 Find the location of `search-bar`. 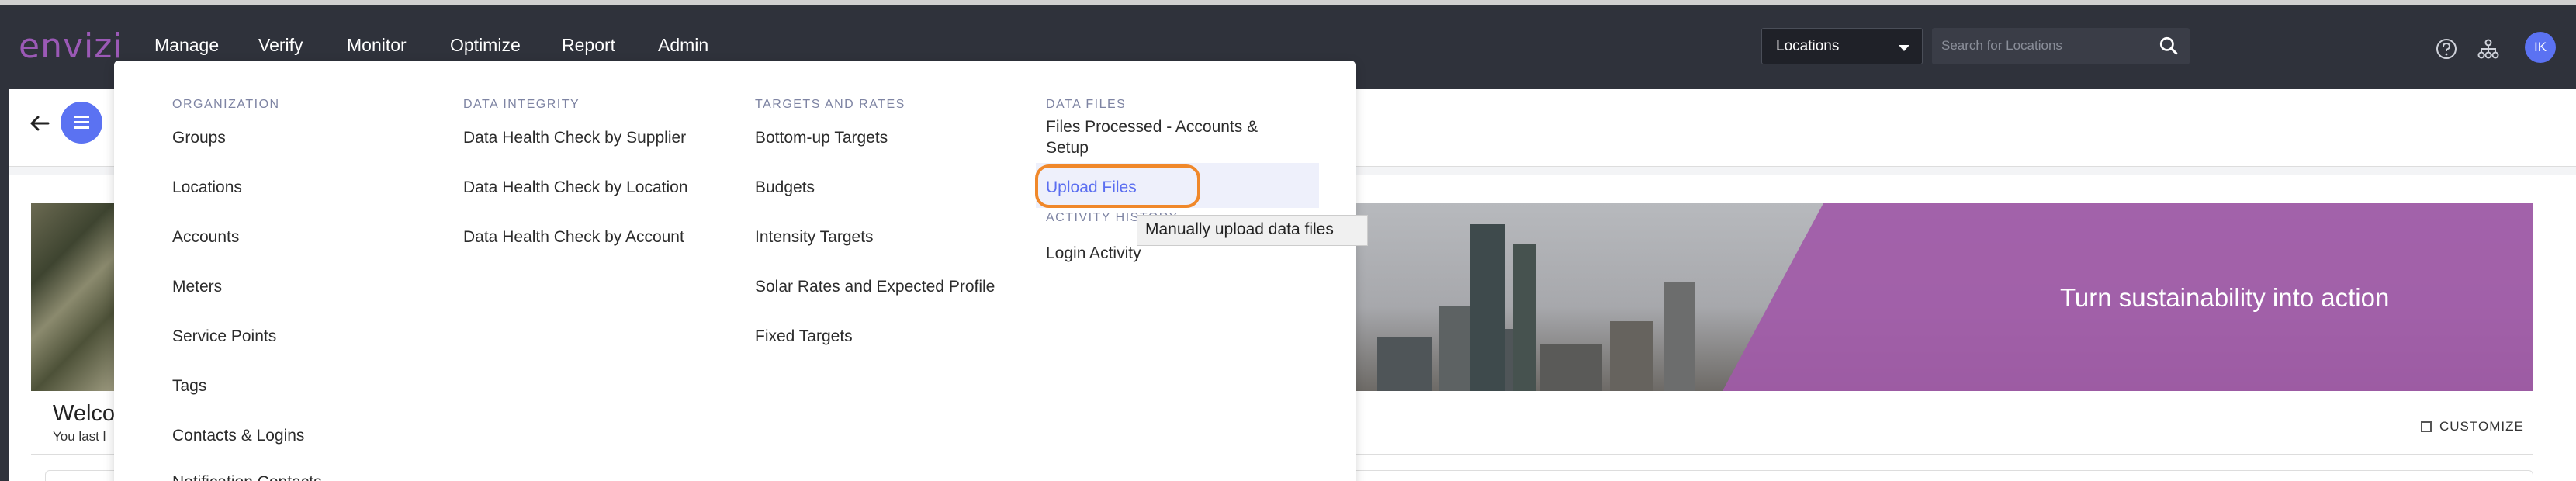

search-bar is located at coordinates (2061, 46).